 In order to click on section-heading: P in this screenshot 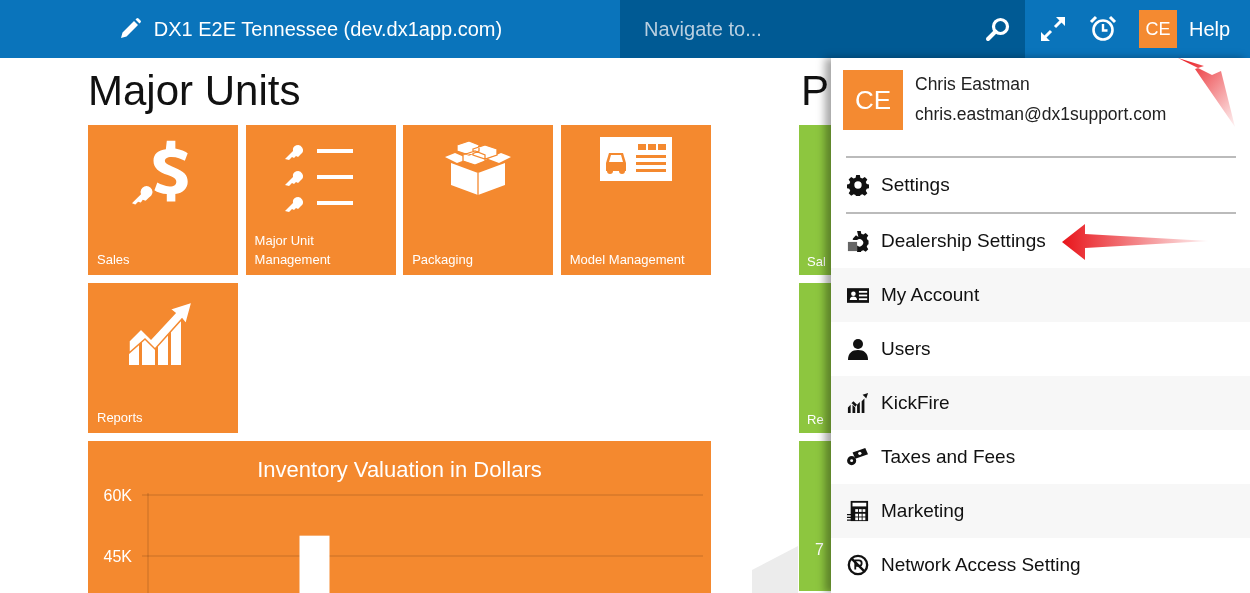, I will do `click(815, 91)`.